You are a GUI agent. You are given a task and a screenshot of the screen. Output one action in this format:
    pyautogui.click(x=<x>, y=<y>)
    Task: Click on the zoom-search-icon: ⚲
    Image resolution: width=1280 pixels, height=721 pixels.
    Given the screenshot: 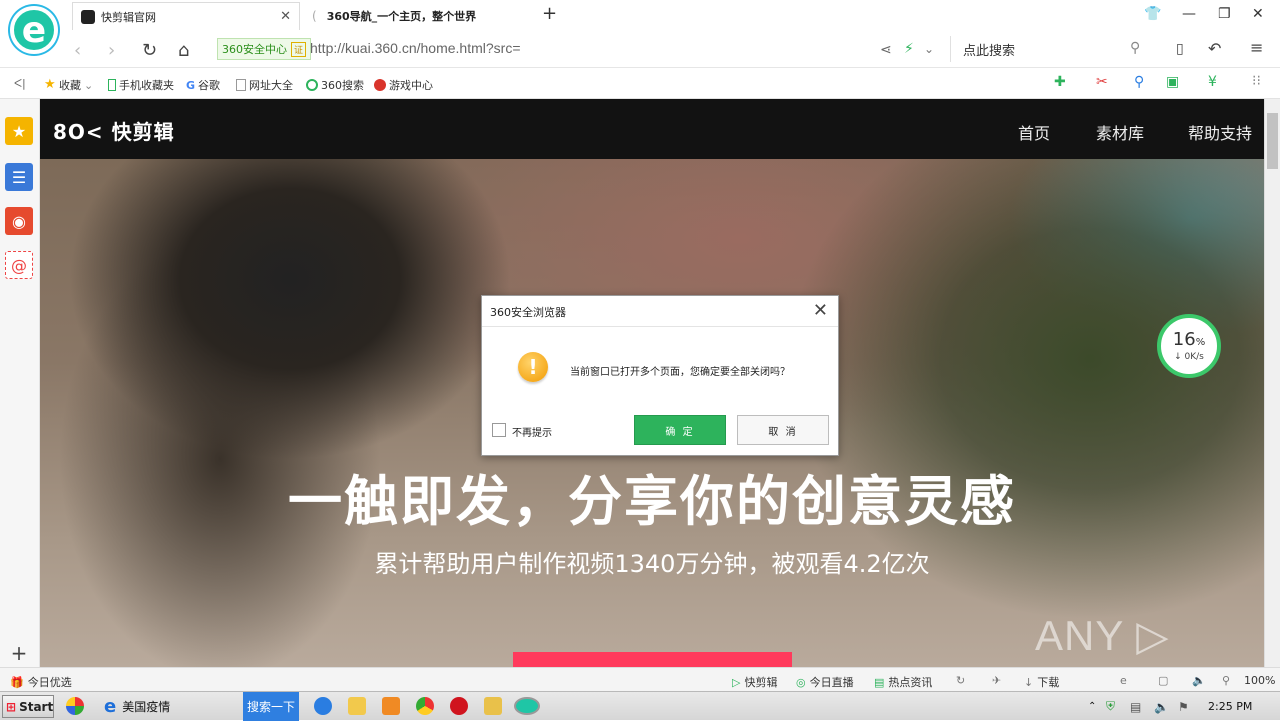 What is the action you would take?
    pyautogui.click(x=1226, y=680)
    